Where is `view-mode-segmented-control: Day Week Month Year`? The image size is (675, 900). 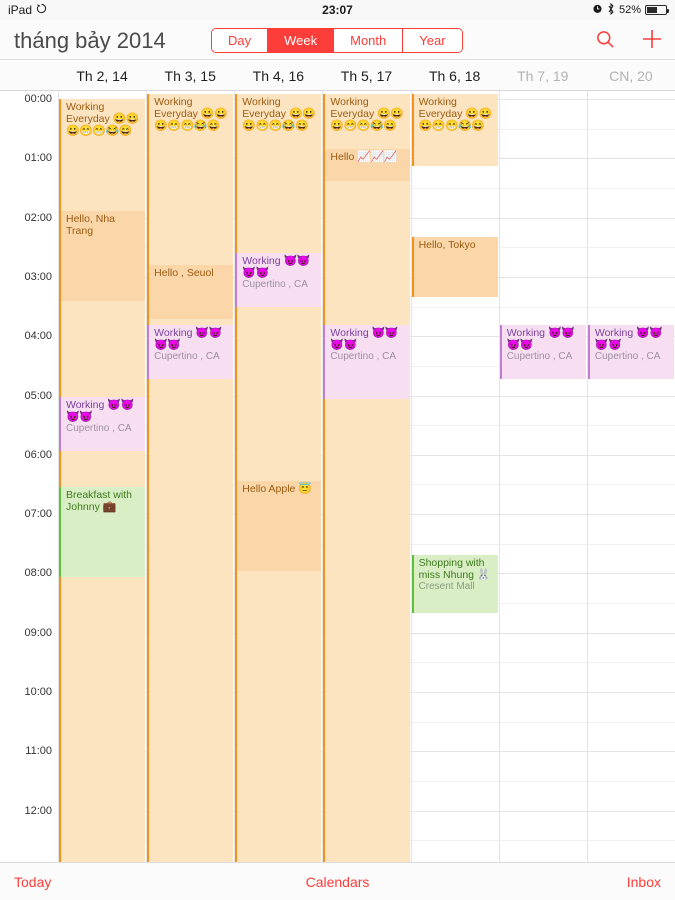 view-mode-segmented-control: Day Week Month Year is located at coordinates (337, 40).